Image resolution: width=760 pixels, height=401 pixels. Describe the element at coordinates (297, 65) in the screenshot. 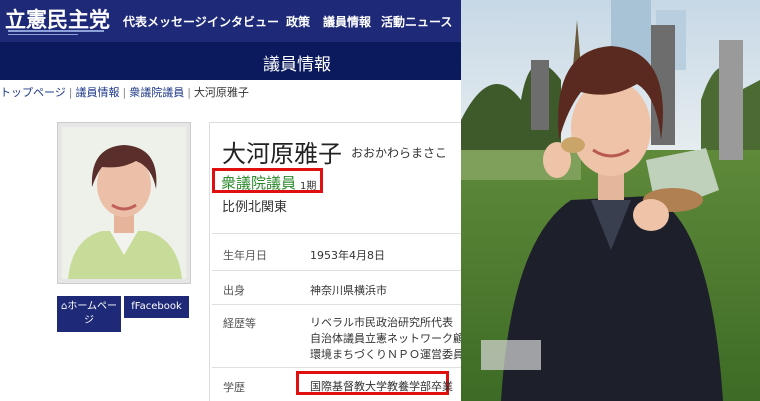

I see `page-title: 議員情報` at that location.